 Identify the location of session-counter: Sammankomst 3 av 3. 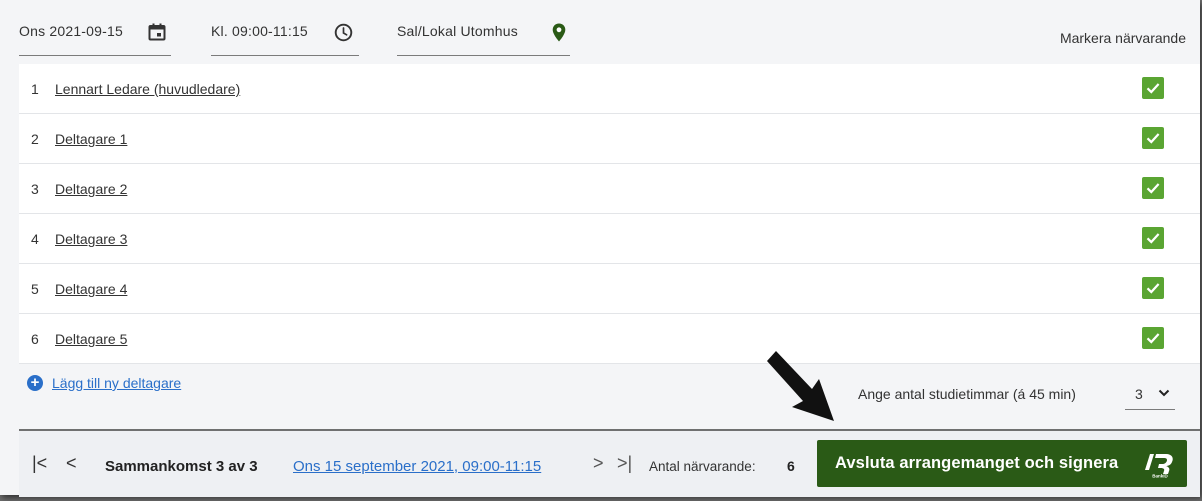
(181, 466).